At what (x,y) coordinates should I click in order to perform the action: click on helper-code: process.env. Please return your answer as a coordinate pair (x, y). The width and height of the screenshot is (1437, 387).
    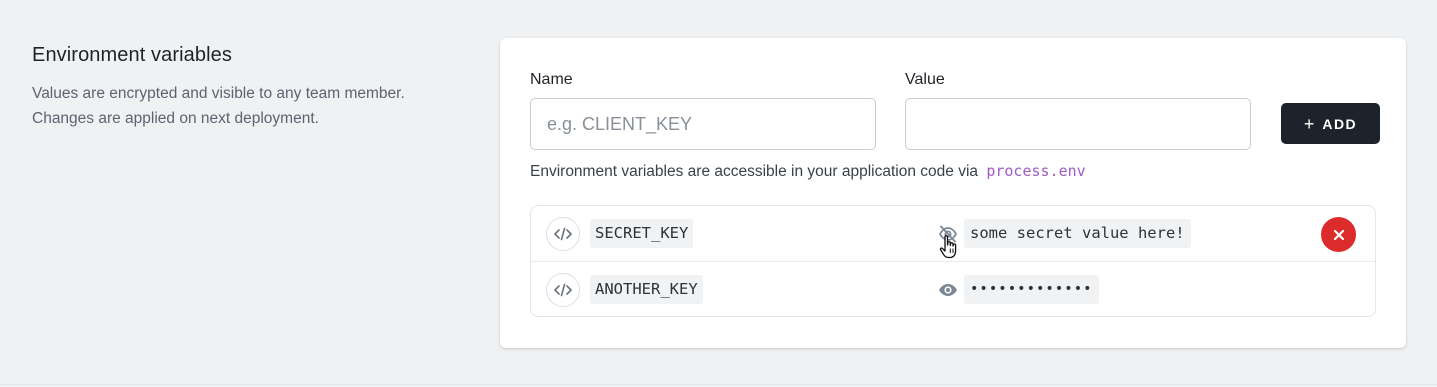
    Looking at the image, I should click on (1036, 171).